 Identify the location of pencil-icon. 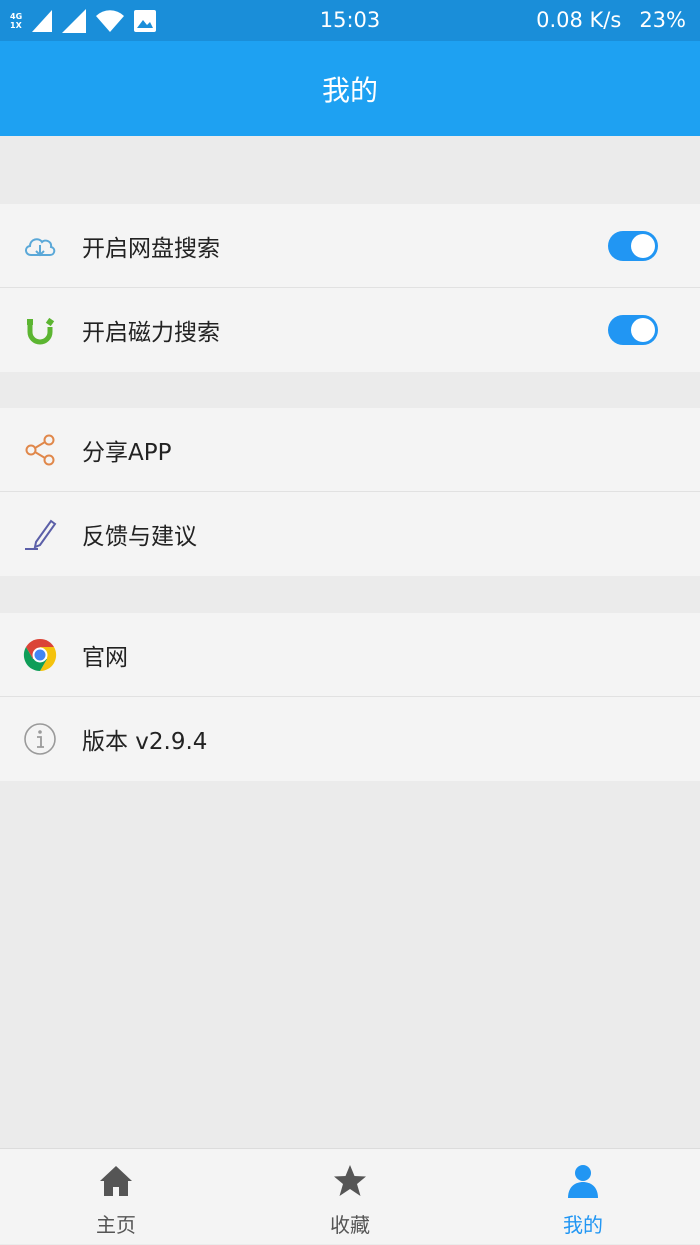
(41, 534).